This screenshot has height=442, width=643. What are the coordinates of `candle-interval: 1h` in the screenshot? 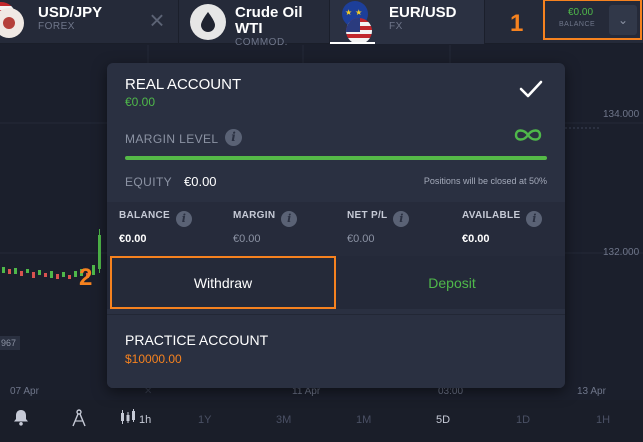 It's located at (145, 420).